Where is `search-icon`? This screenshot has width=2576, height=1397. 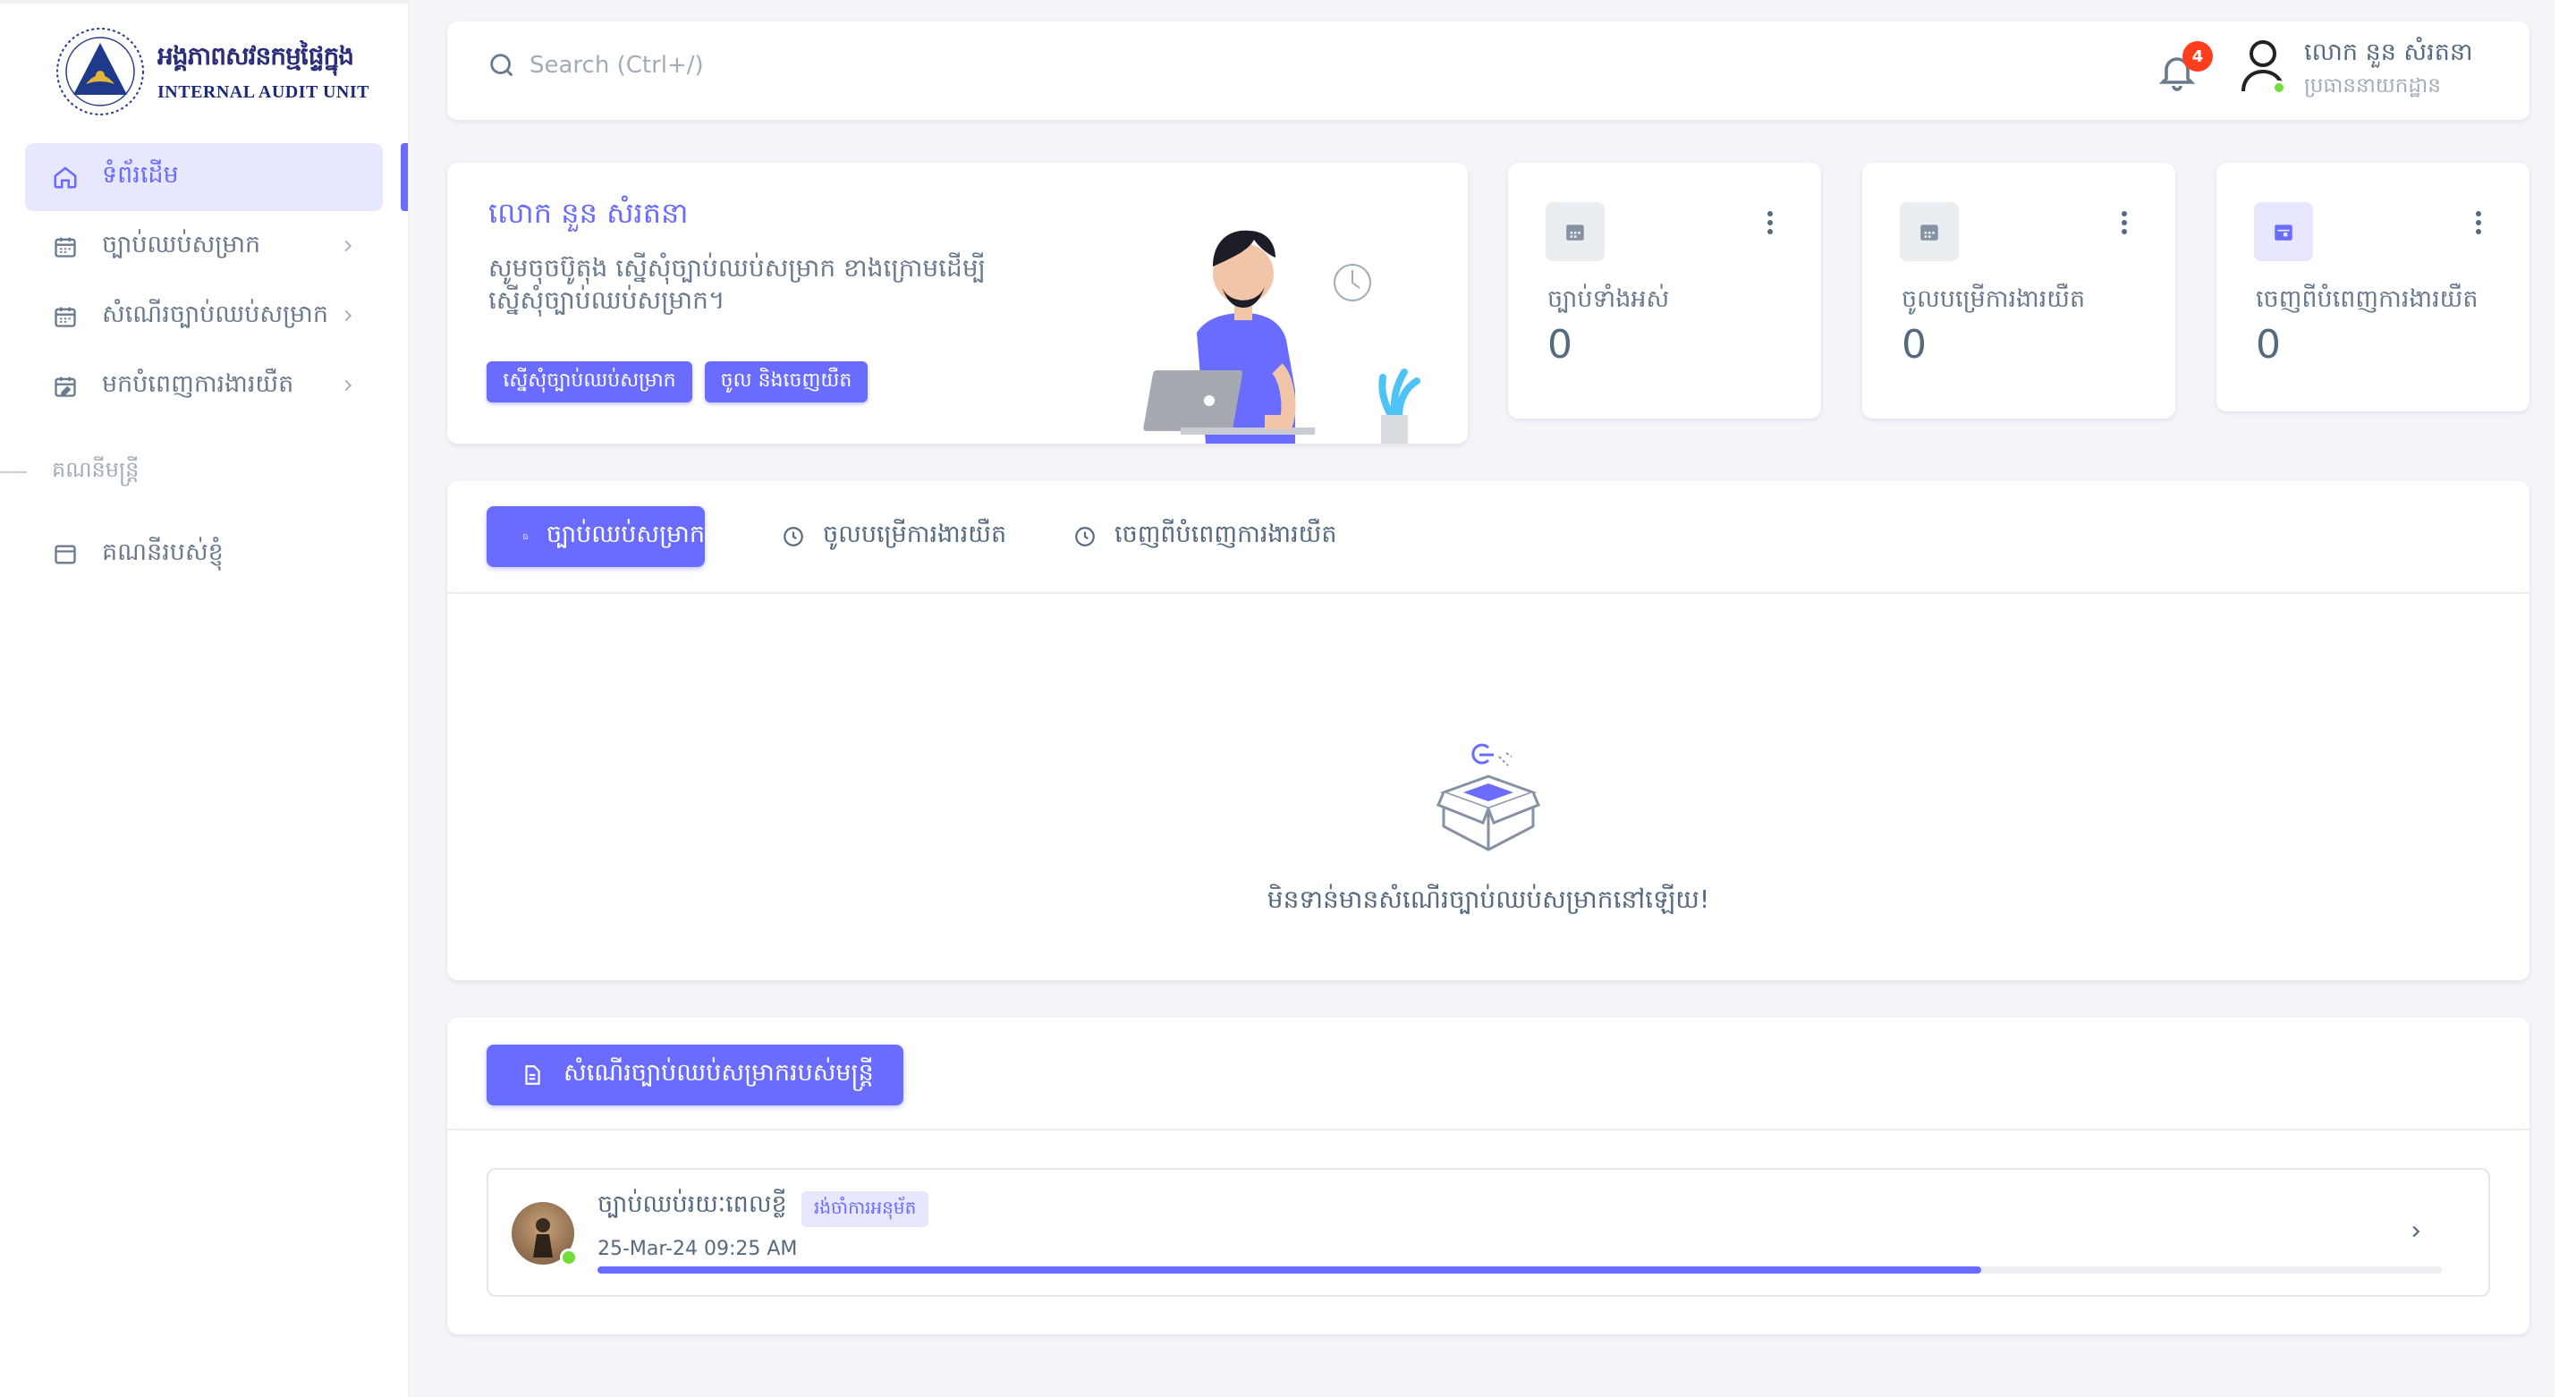
search-icon is located at coordinates (501, 65).